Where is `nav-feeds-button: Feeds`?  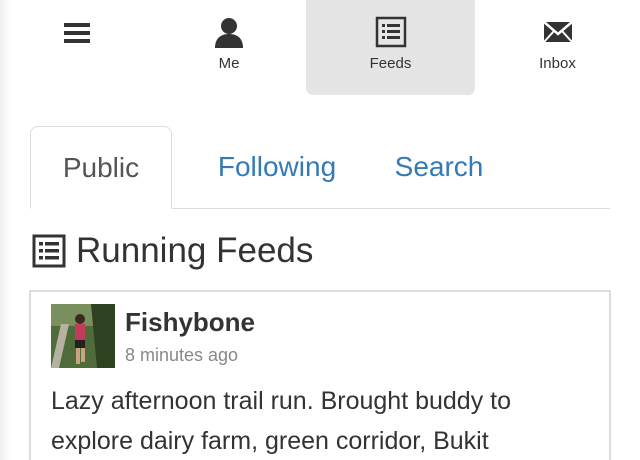
nav-feeds-button: Feeds is located at coordinates (390, 47).